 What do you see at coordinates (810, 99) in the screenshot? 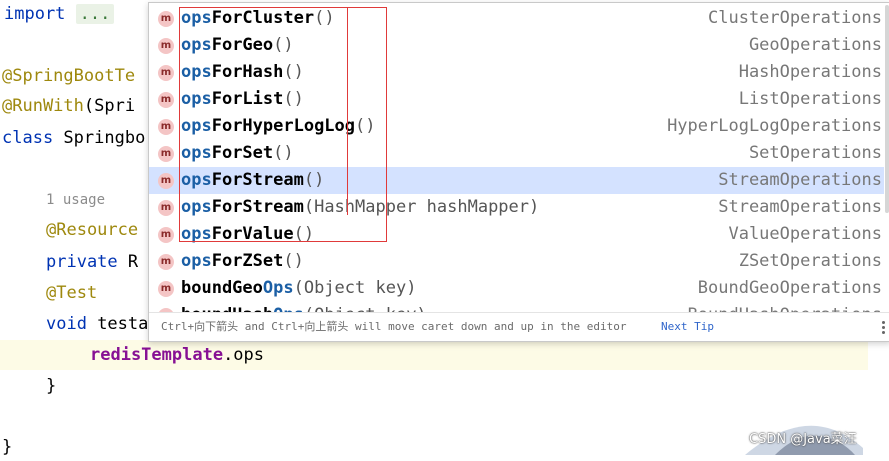
I see `return-type: ListOperations` at bounding box center [810, 99].